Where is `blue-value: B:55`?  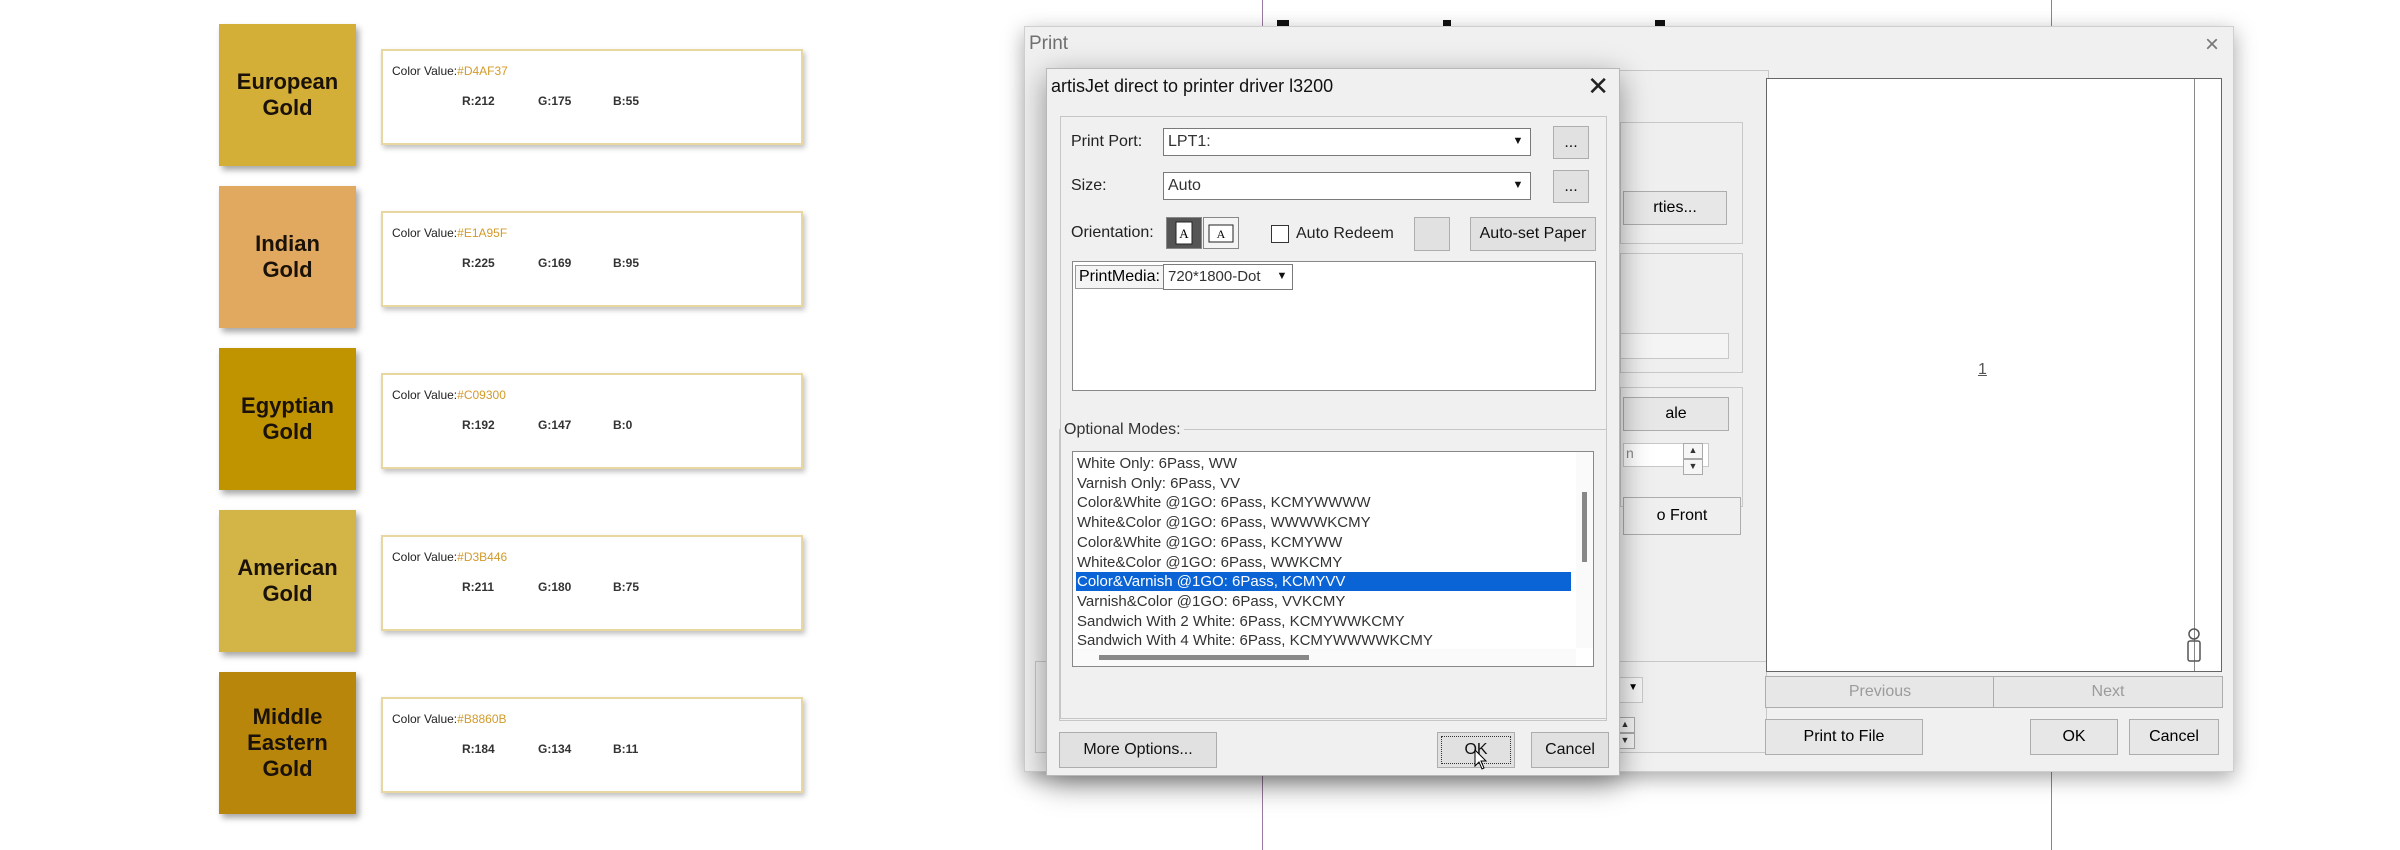 blue-value: B:55 is located at coordinates (626, 101).